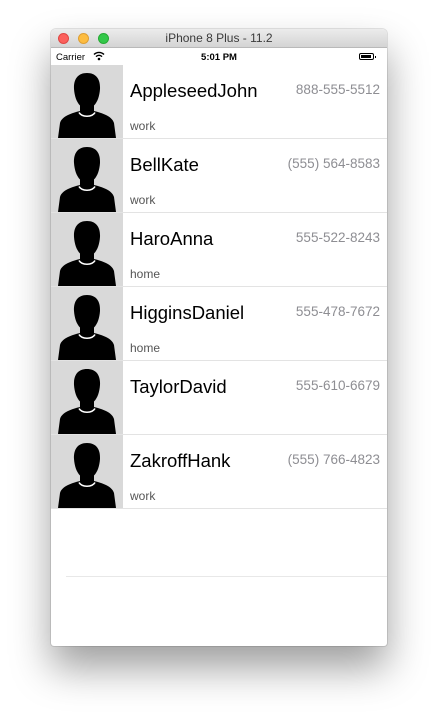  I want to click on empty-row-separator, so click(226, 576).